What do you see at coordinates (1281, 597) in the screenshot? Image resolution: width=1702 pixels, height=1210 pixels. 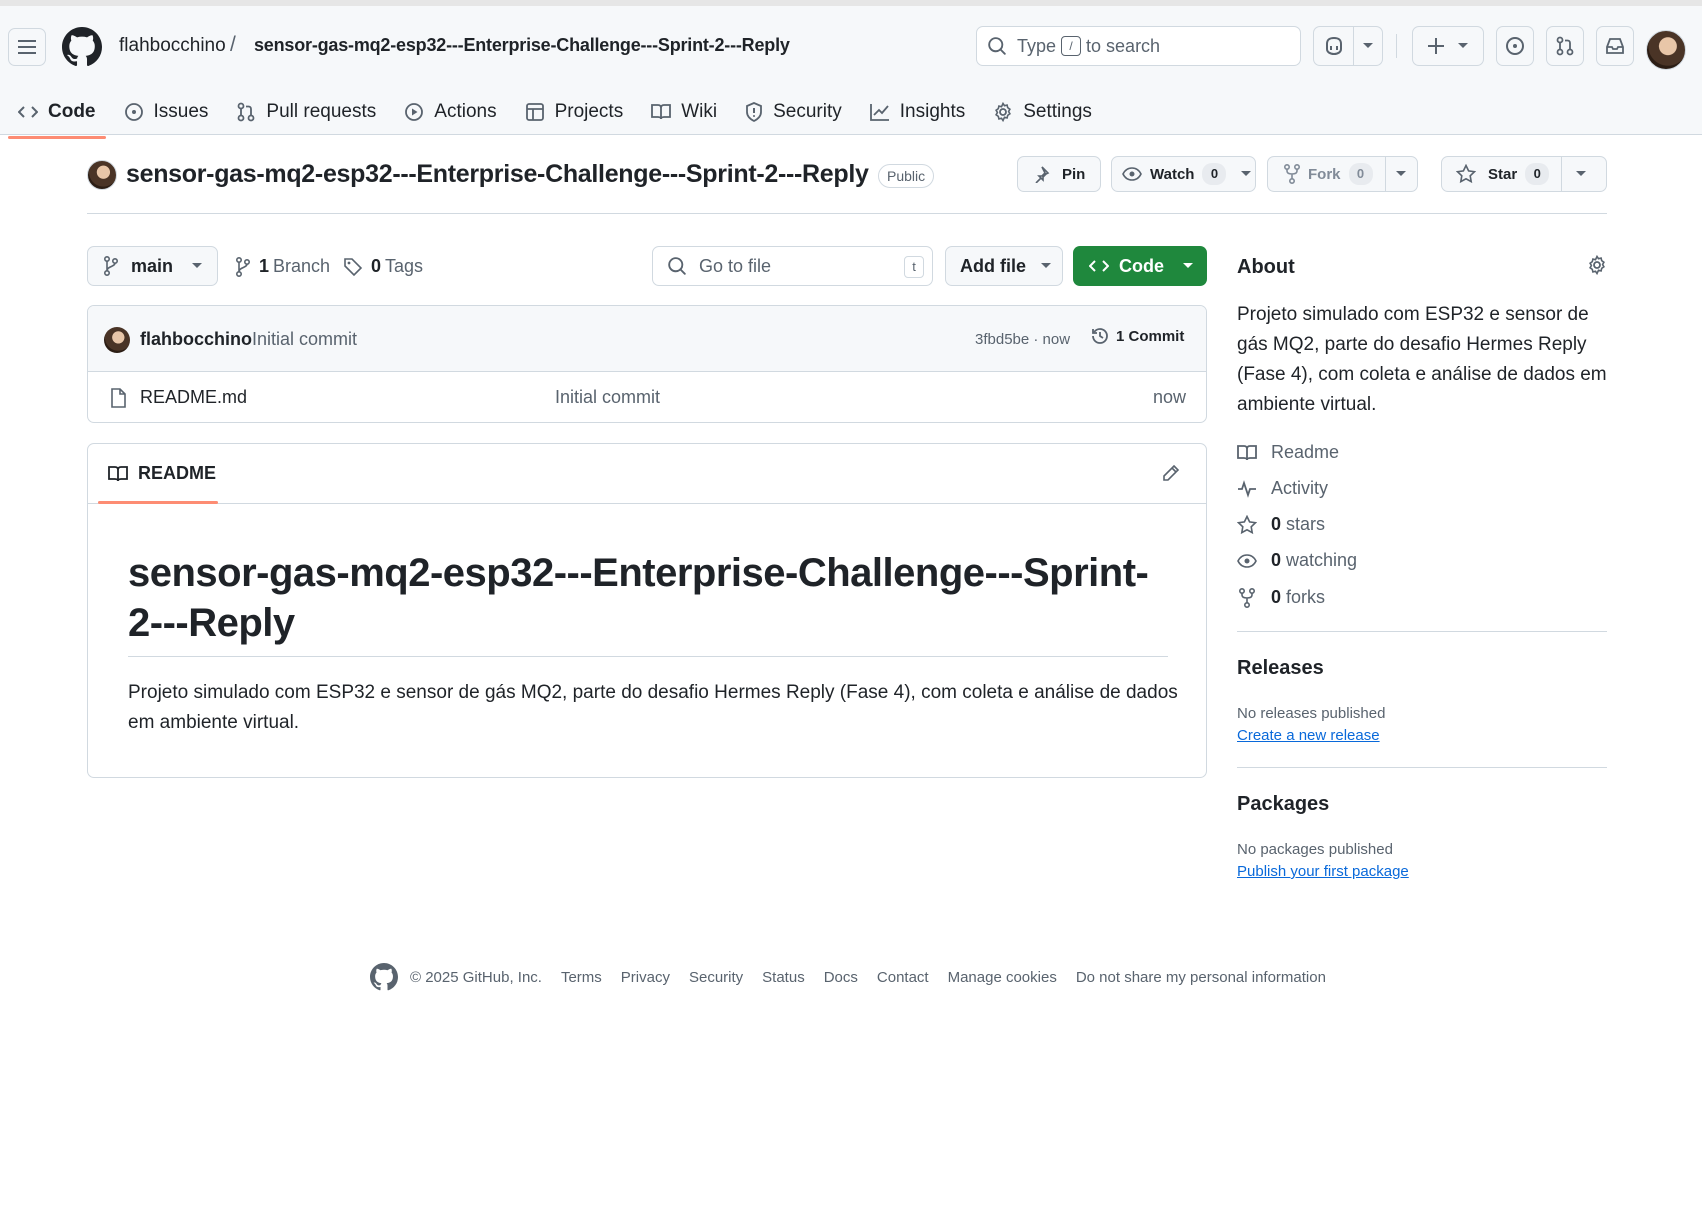 I see `forks-link: 0 forks` at bounding box center [1281, 597].